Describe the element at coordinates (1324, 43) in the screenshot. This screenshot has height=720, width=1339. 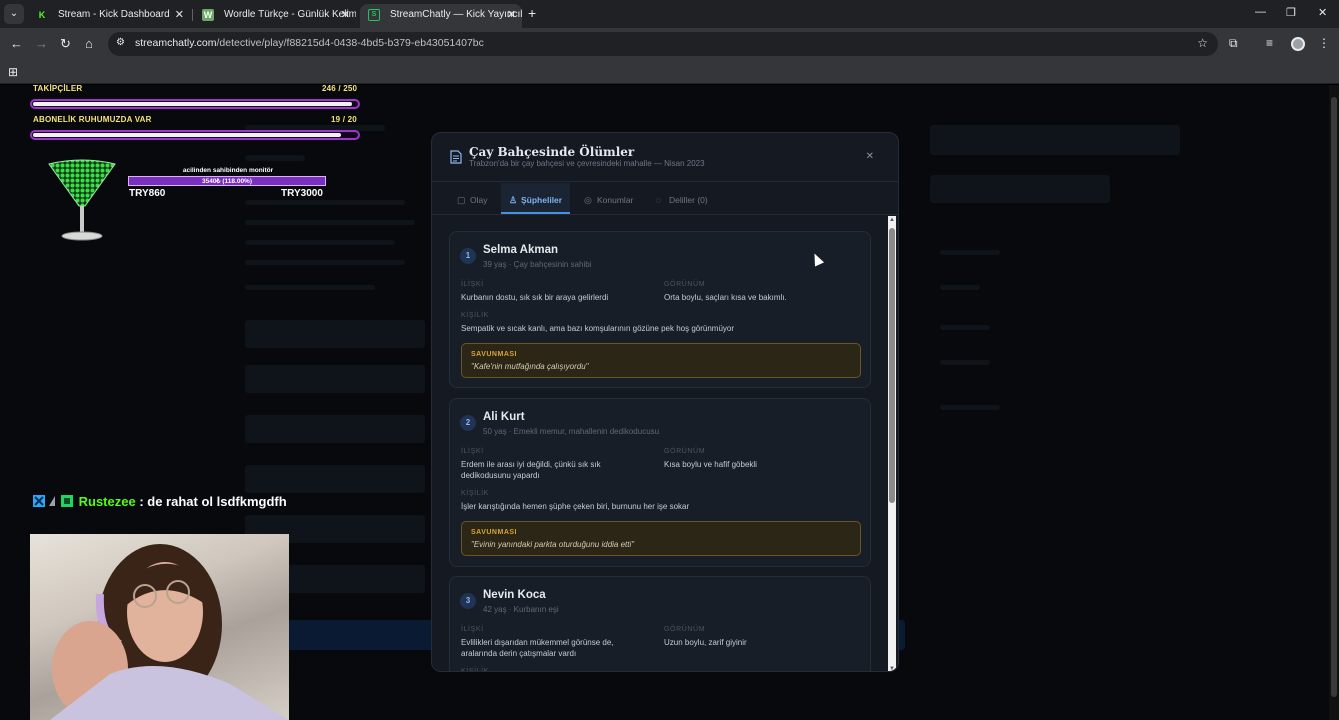
I see `browser-menu-icon: ⋮` at that location.